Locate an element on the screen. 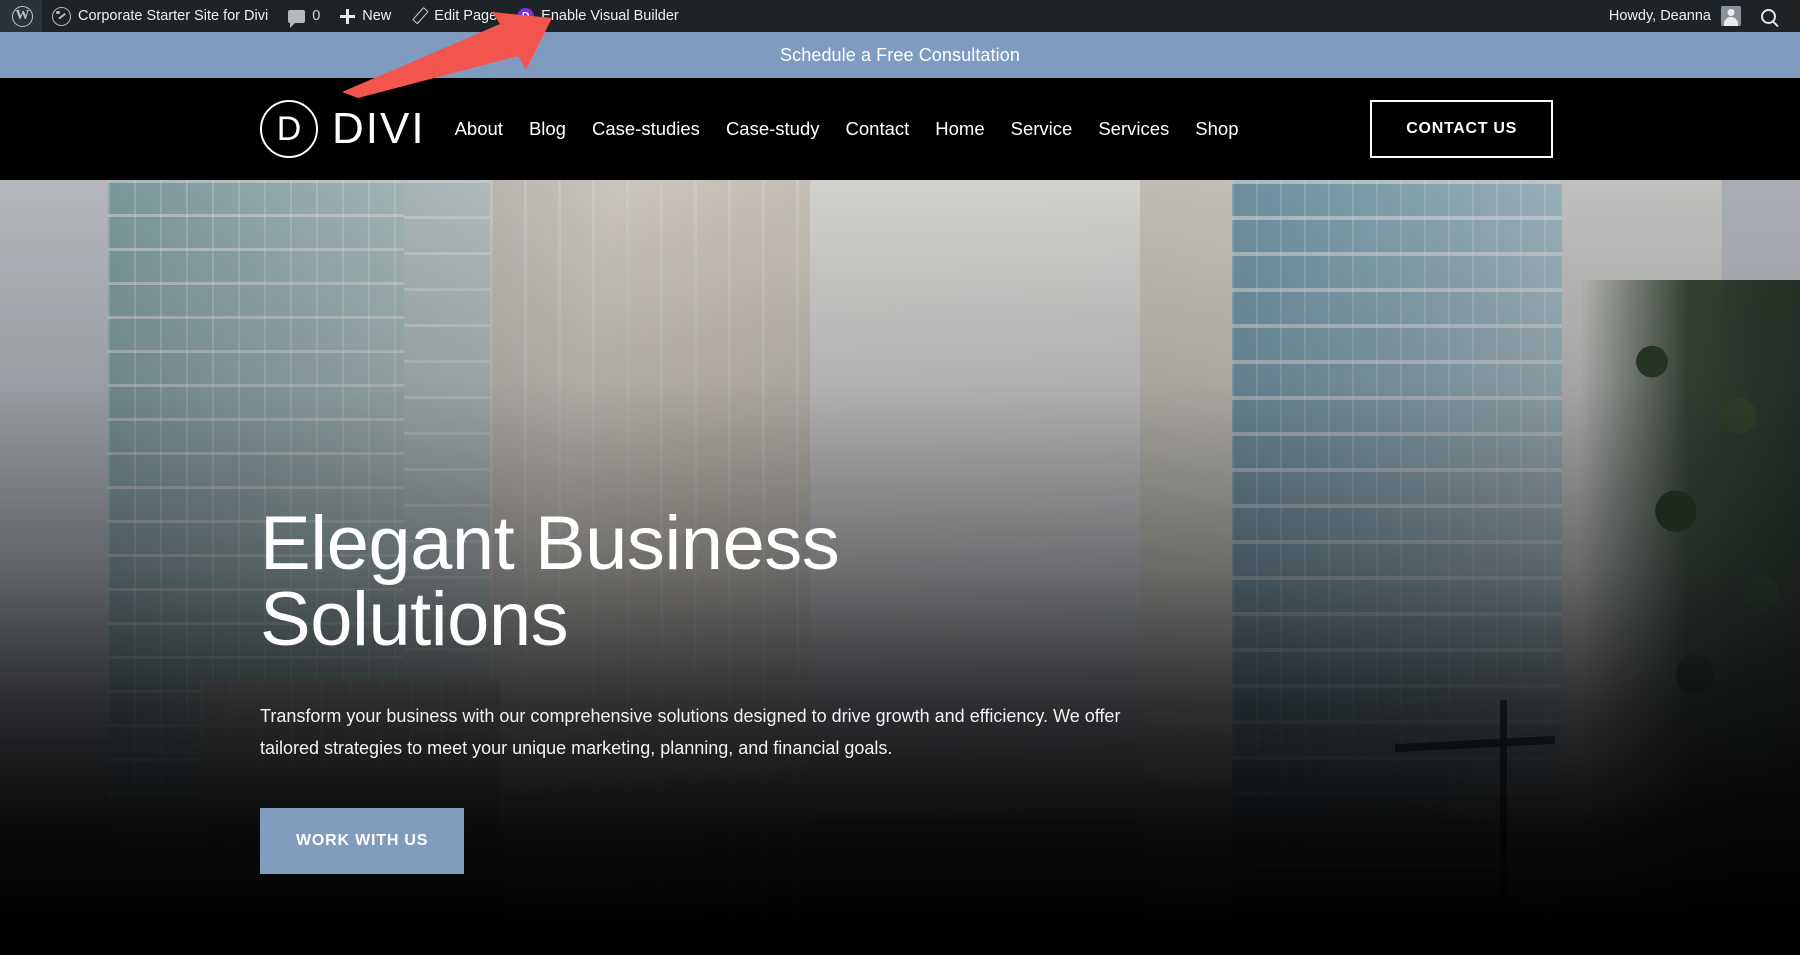 The image size is (1800, 955). hero-title: Elegant Business Solutions is located at coordinates (720, 582).